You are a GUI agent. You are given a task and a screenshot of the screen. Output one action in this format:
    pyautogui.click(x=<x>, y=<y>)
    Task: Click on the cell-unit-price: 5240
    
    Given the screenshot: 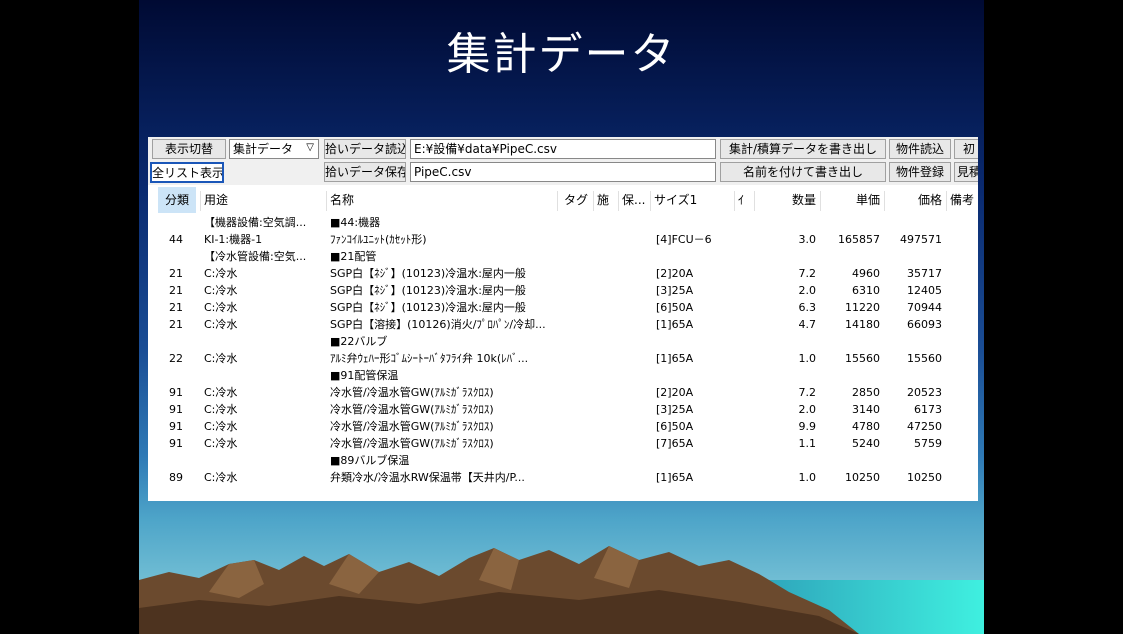 What is the action you would take?
    pyautogui.click(x=866, y=443)
    